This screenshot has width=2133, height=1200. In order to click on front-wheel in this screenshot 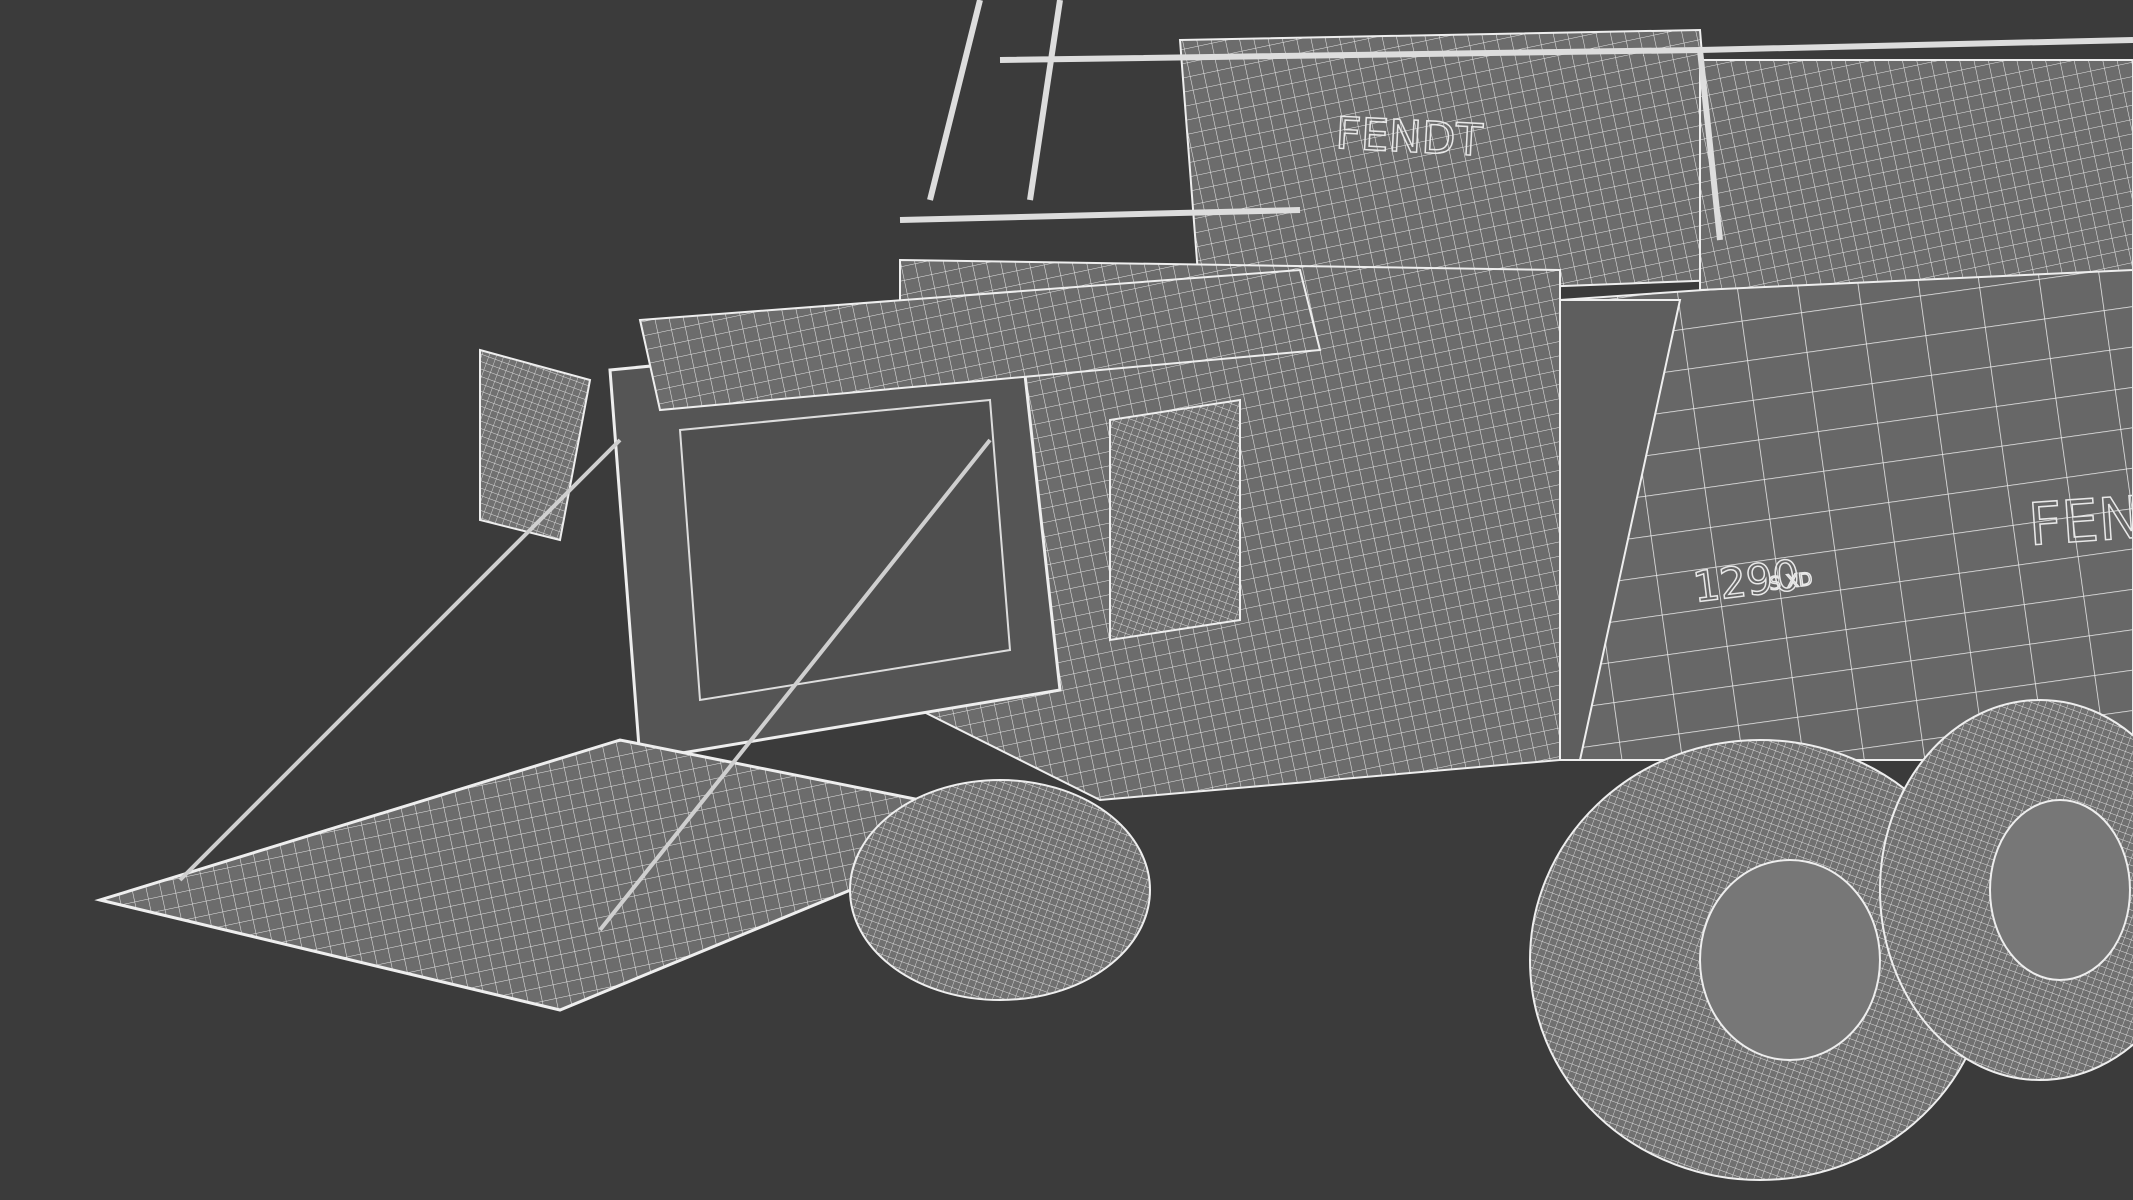, I will do `click(1000, 890)`.